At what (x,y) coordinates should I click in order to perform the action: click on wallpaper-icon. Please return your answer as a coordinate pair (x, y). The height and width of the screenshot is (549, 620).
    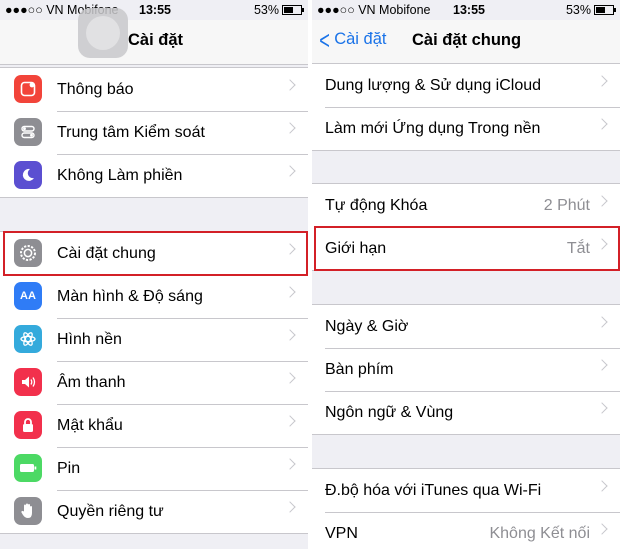
    Looking at the image, I should click on (28, 339).